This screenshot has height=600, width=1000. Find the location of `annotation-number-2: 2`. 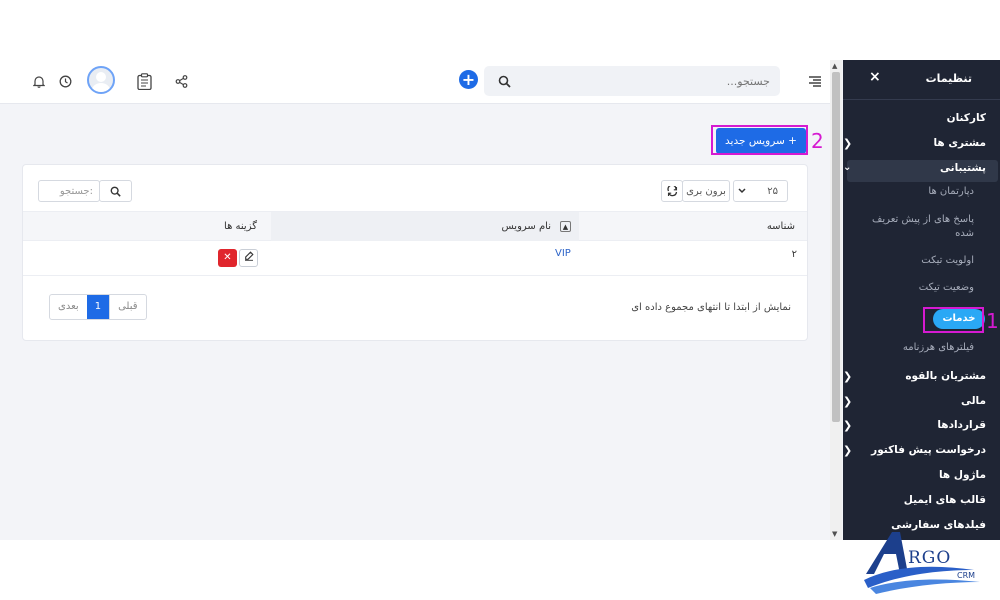

annotation-number-2: 2 is located at coordinates (817, 141).